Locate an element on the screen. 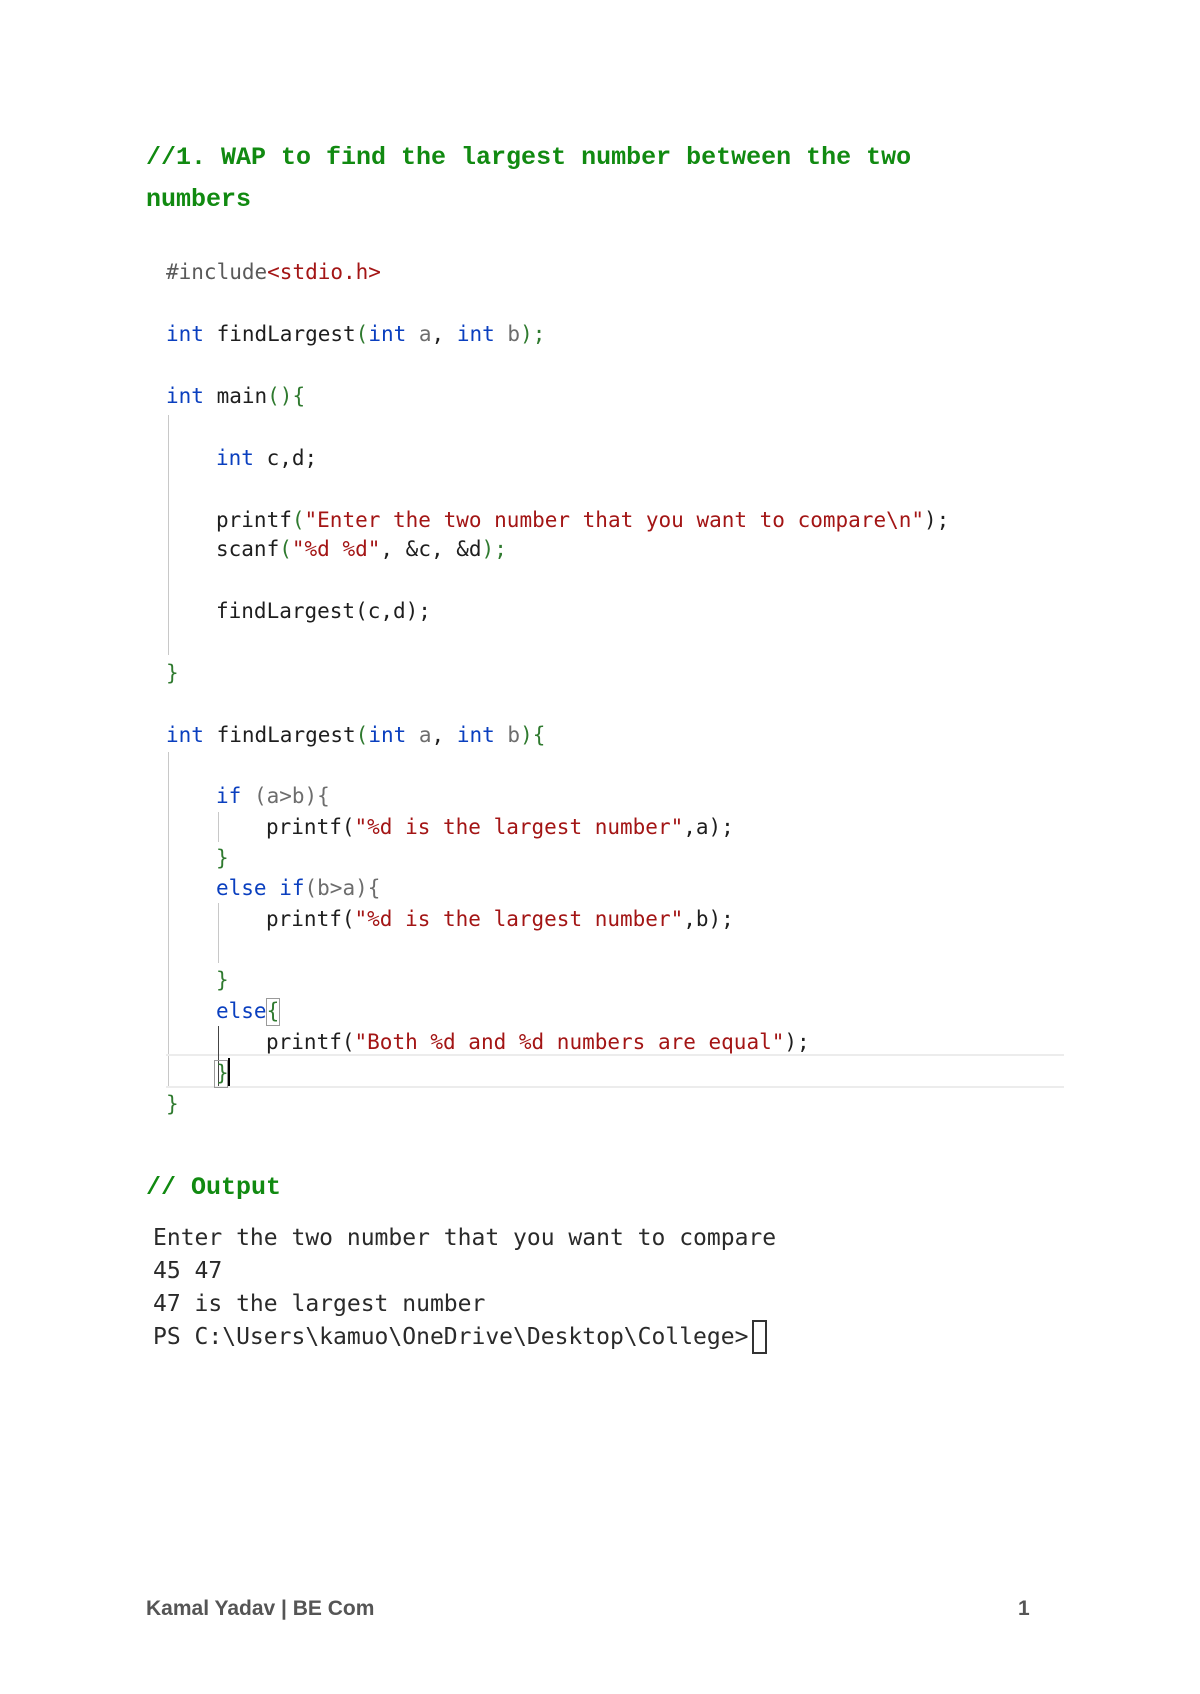 The height and width of the screenshot is (1694, 1200). code-line-prototype: int findLargest(int a, int b); is located at coordinates (355, 334).